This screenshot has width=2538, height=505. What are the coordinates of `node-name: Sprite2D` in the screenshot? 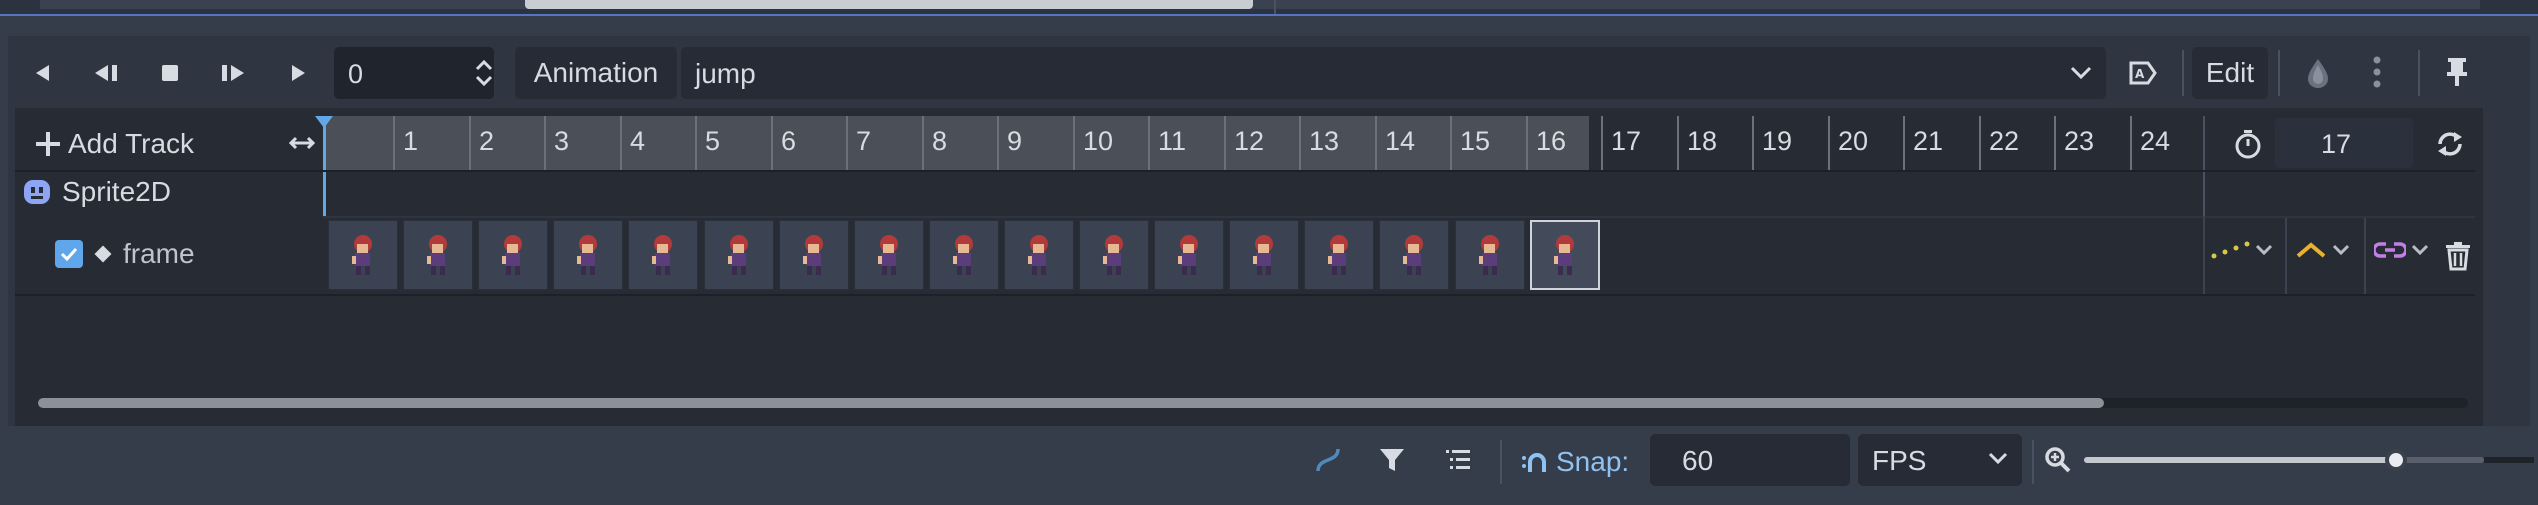 It's located at (116, 191).